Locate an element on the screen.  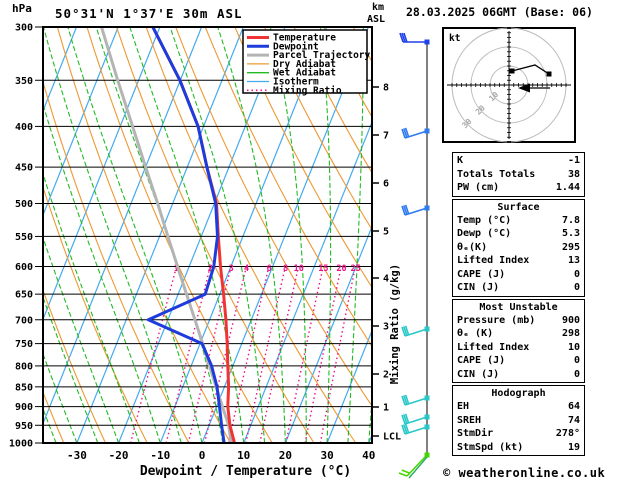
copyright-footer: © weatheronline.co.uk is located at coordinates (524, 473).